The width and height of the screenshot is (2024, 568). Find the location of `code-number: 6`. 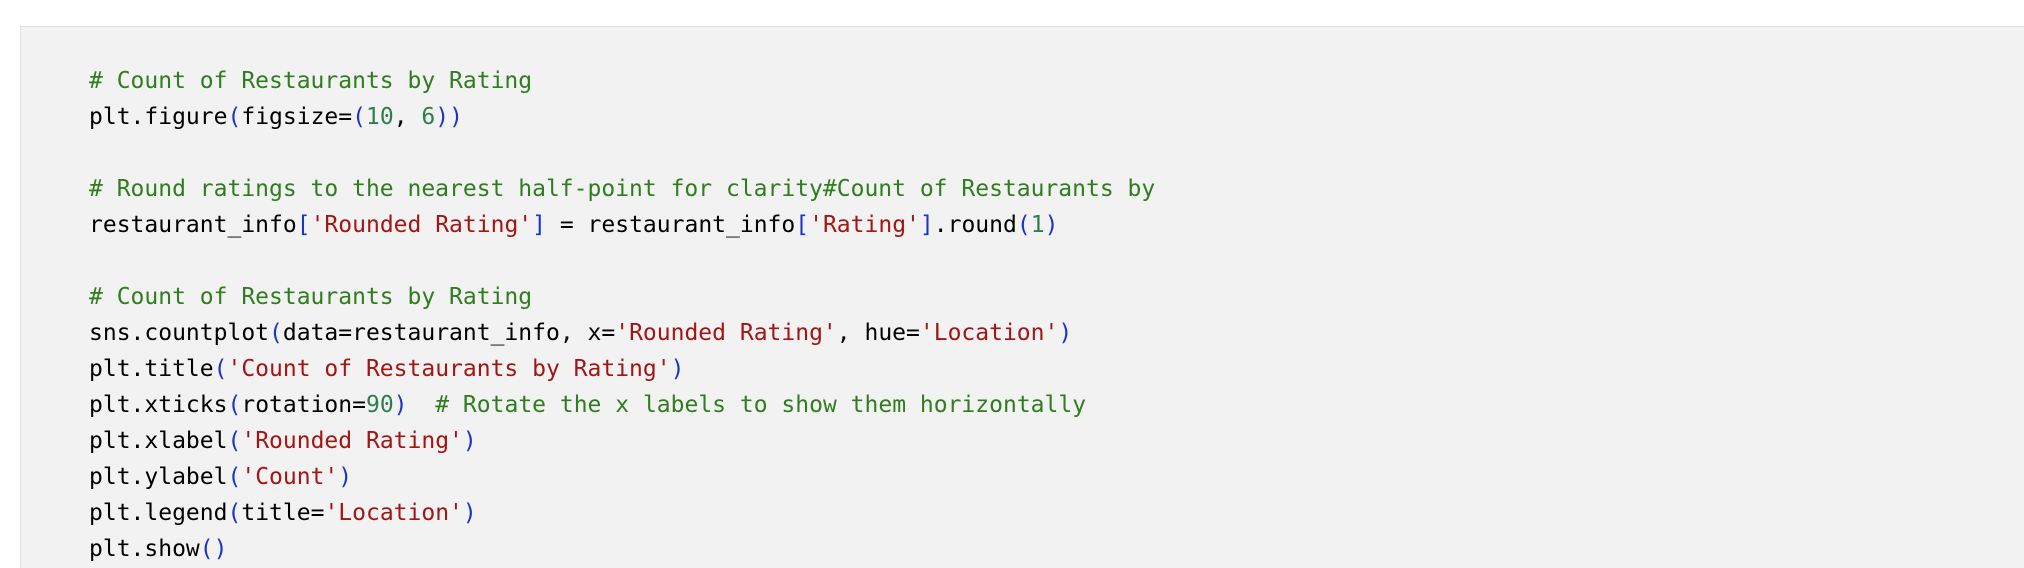

code-number: 6 is located at coordinates (428, 117).